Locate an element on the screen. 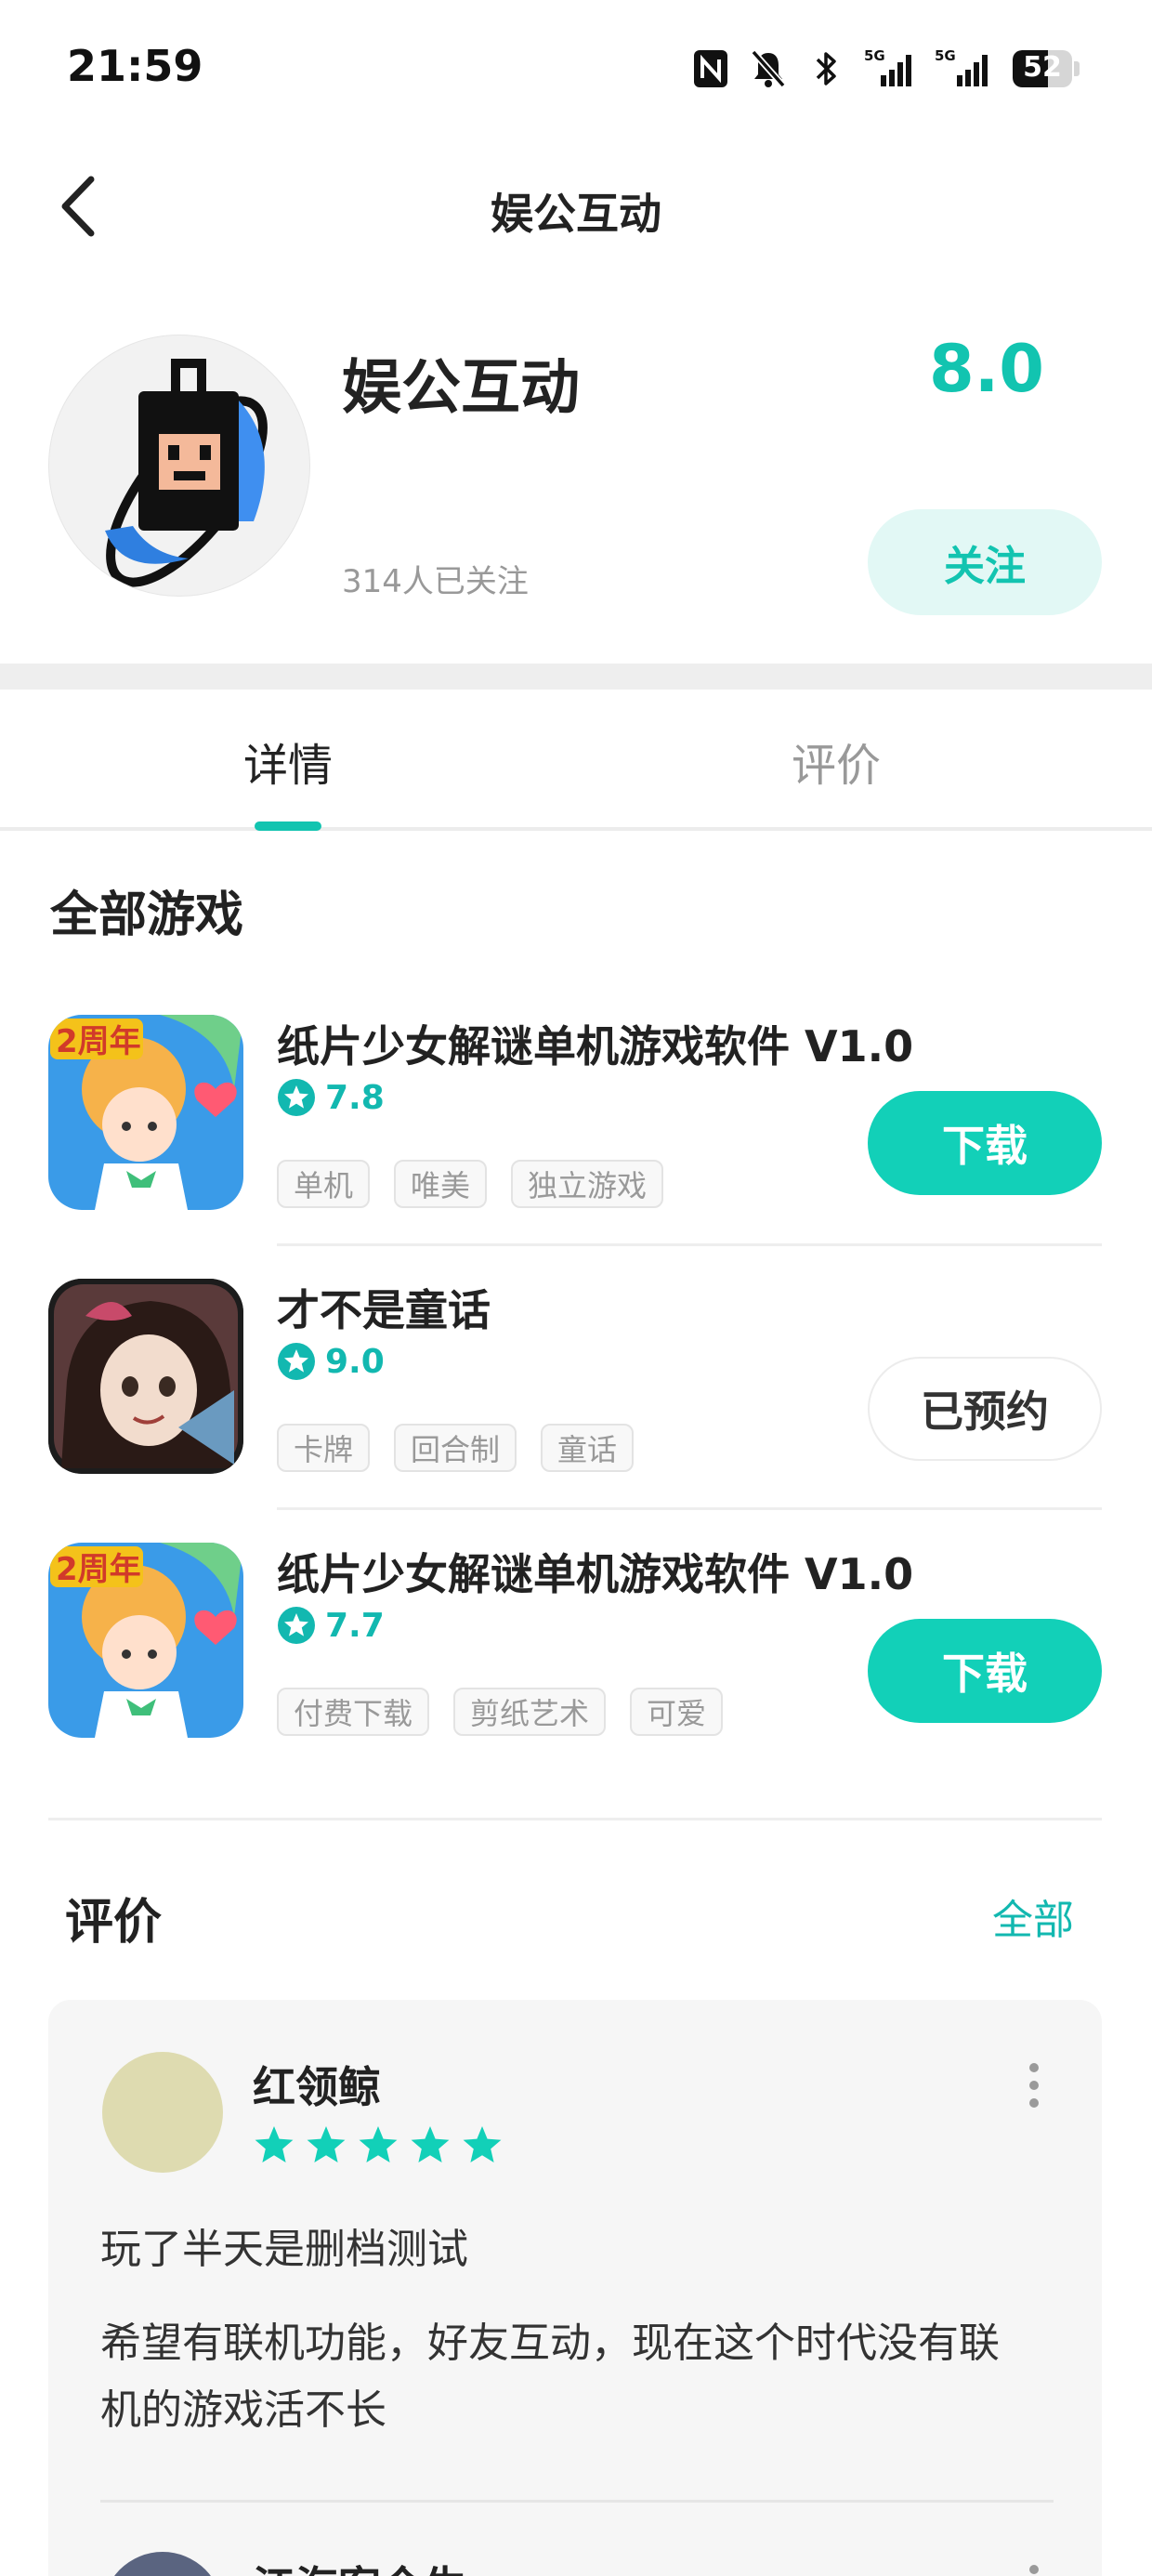 This screenshot has width=1152, height=2576. game-tags: 卡牌 回合制 童话 is located at coordinates (456, 1448).